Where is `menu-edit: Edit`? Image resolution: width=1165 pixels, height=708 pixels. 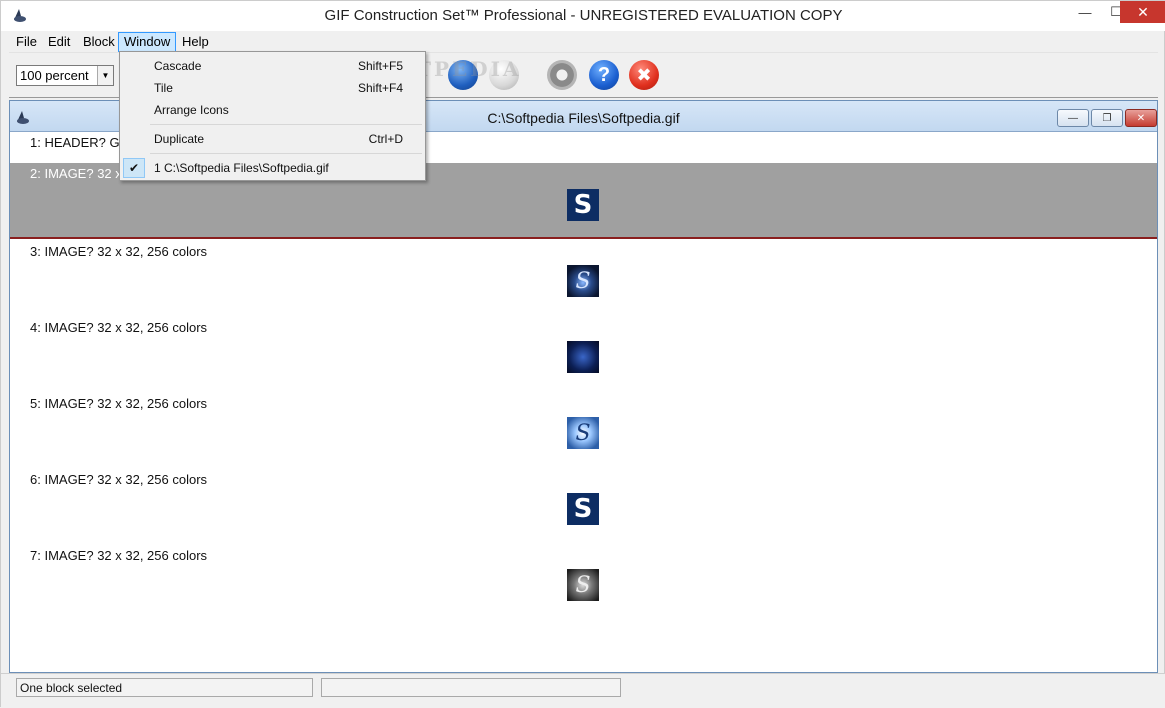 menu-edit: Edit is located at coordinates (59, 42).